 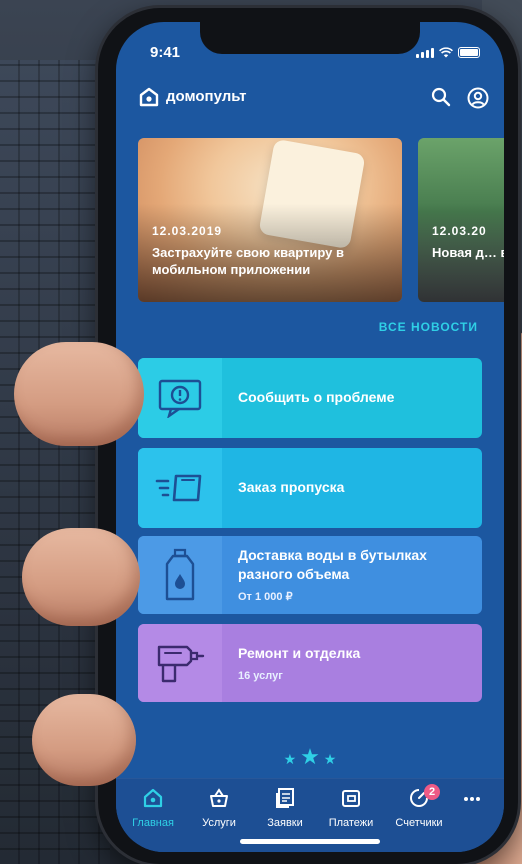 What do you see at coordinates (425, 53) in the screenshot?
I see `signal-icon` at bounding box center [425, 53].